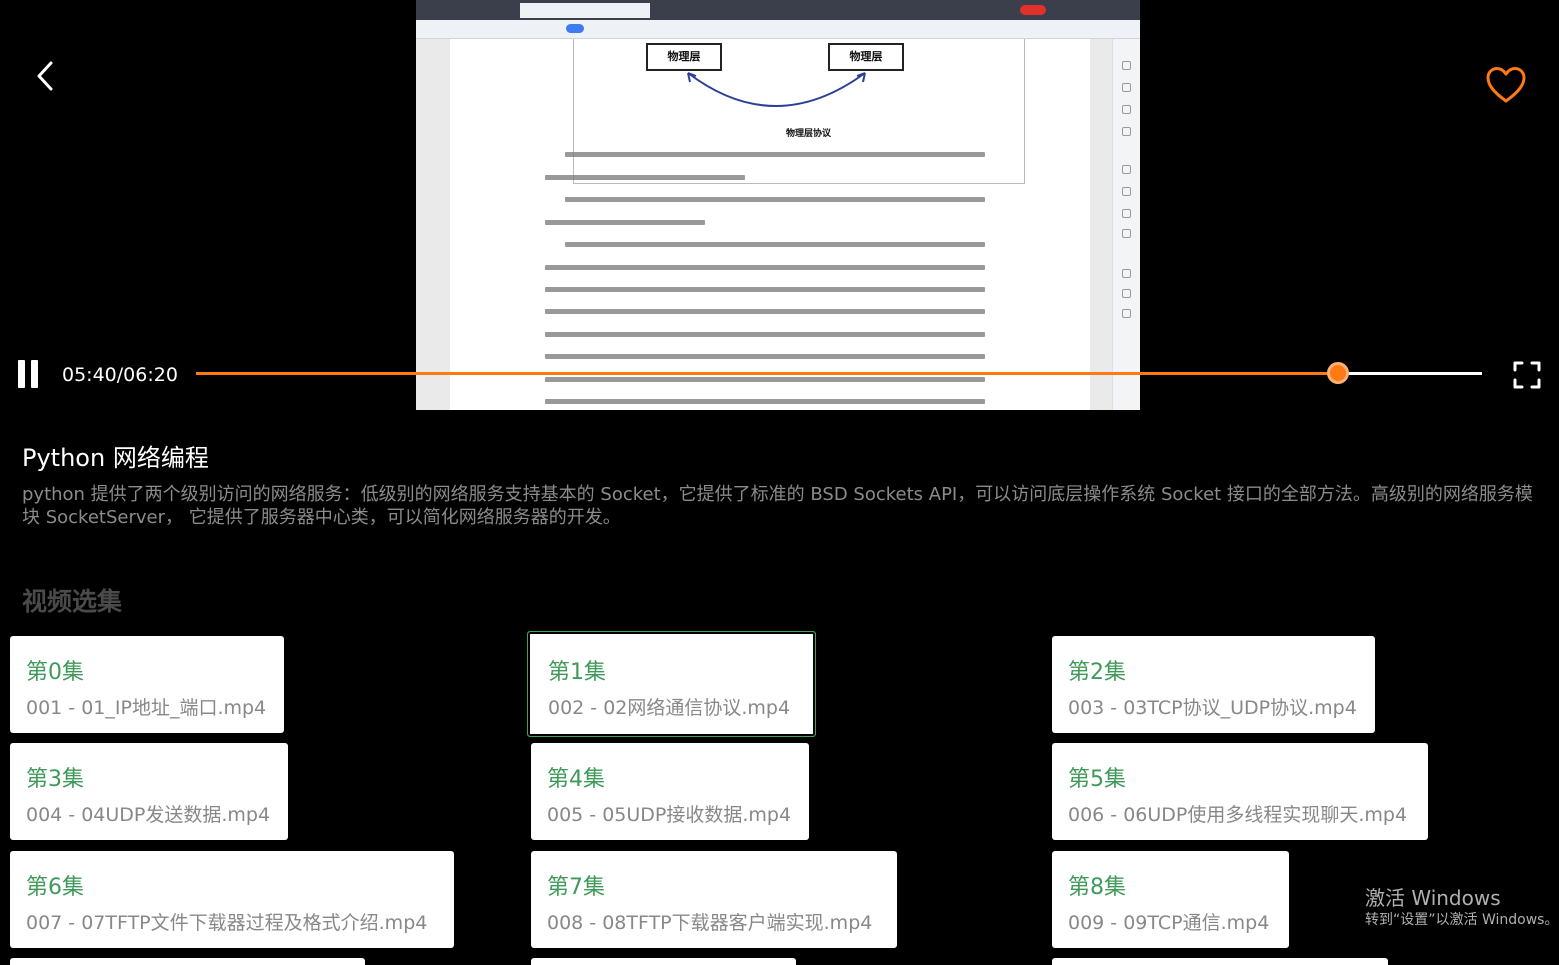 This screenshot has height=965, width=1559. I want to click on episode-file: 004 - 04UDP发送数据.mp4, so click(148, 815).